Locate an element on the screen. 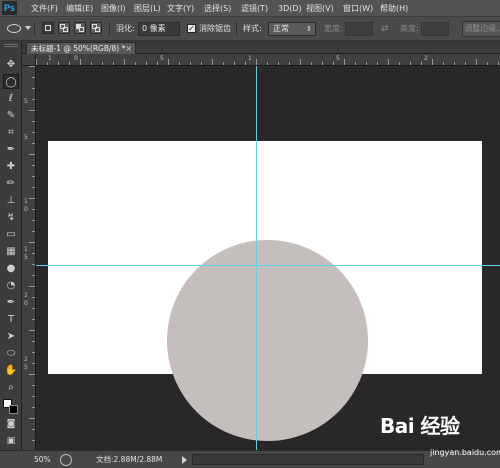 The image size is (500, 468). menu-filter: 滤镜(T) is located at coordinates (254, 8).